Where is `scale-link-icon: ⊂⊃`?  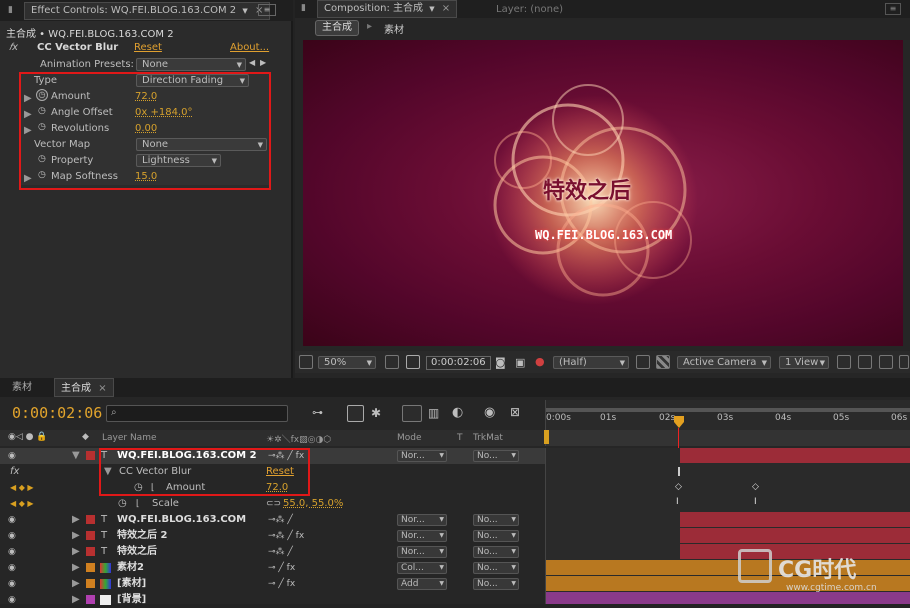 scale-link-icon: ⊂⊃ is located at coordinates (273, 504).